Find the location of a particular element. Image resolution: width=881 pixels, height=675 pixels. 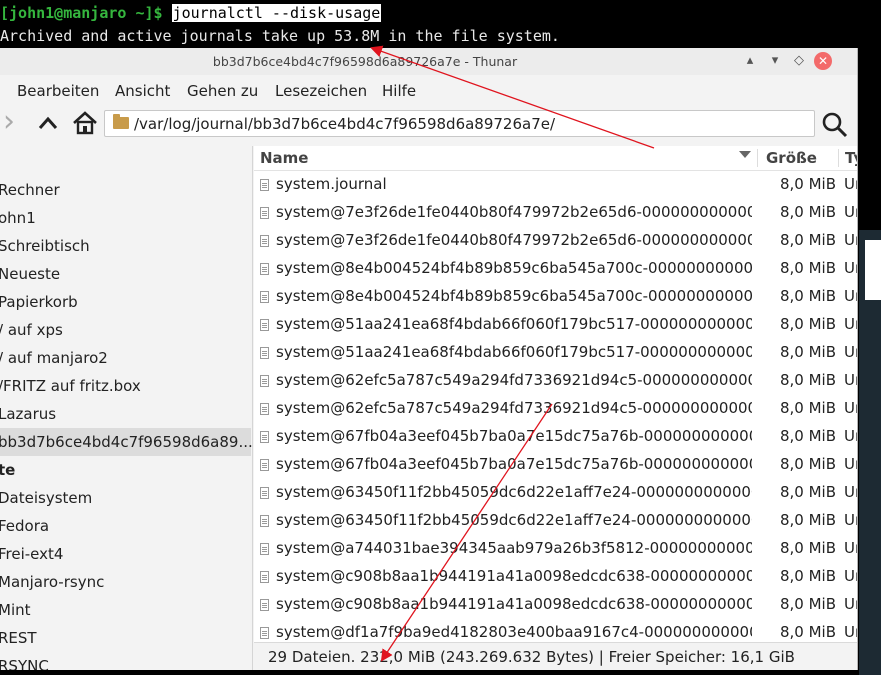

restore-icon: ◇ is located at coordinates (799, 61).